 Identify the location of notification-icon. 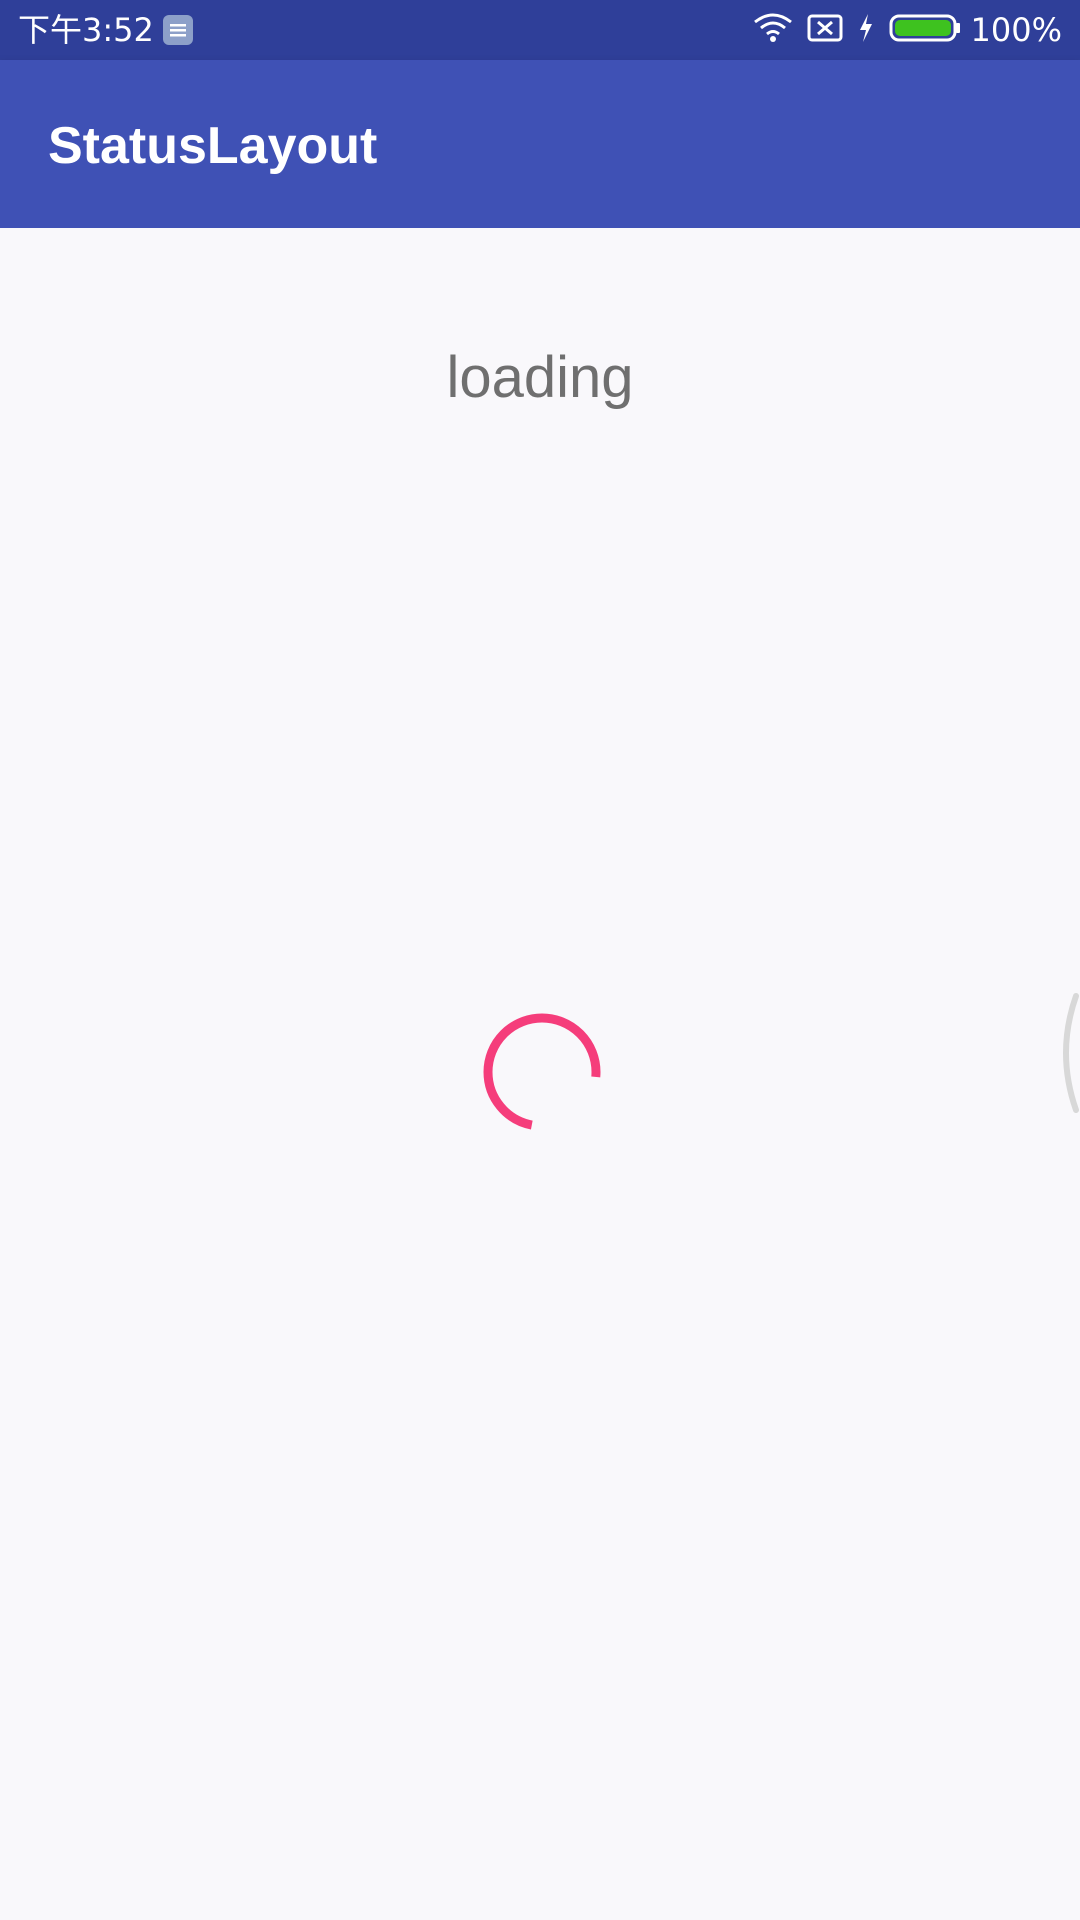
(178, 30).